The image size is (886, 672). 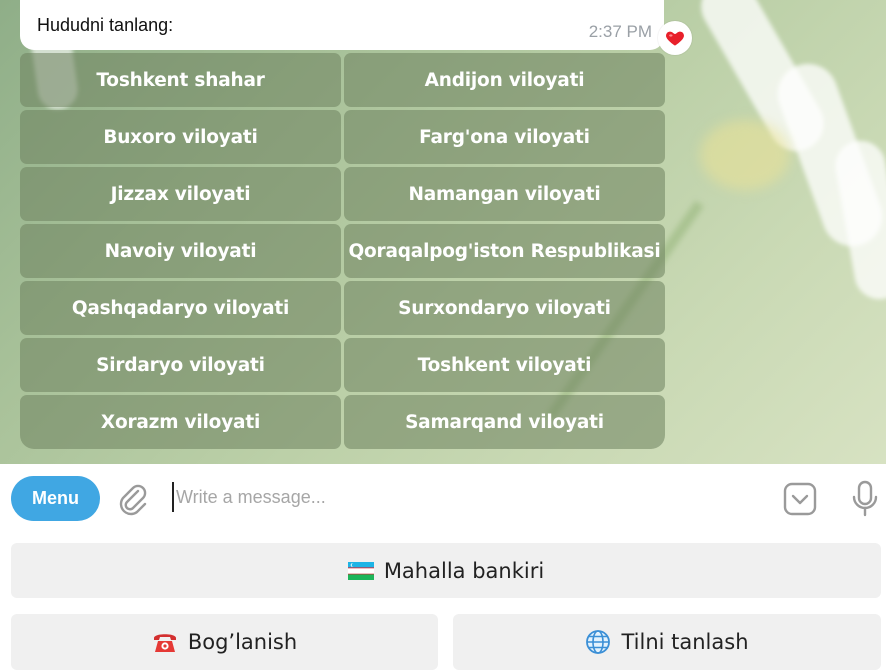 What do you see at coordinates (180, 365) in the screenshot?
I see `region-button: Sirdaryo viloyati` at bounding box center [180, 365].